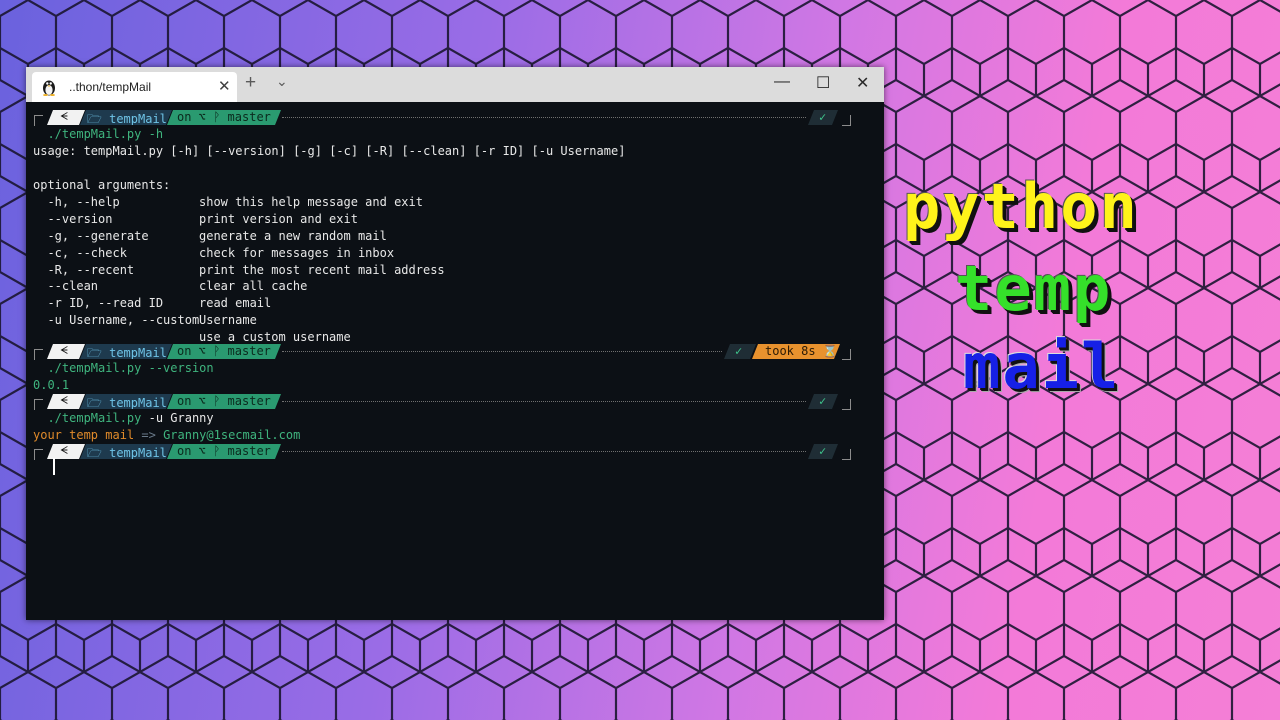  Describe the element at coordinates (167, 435) in the screenshot. I see `temp-mail-output: your temp mail => Granny@1secmail.com` at that location.